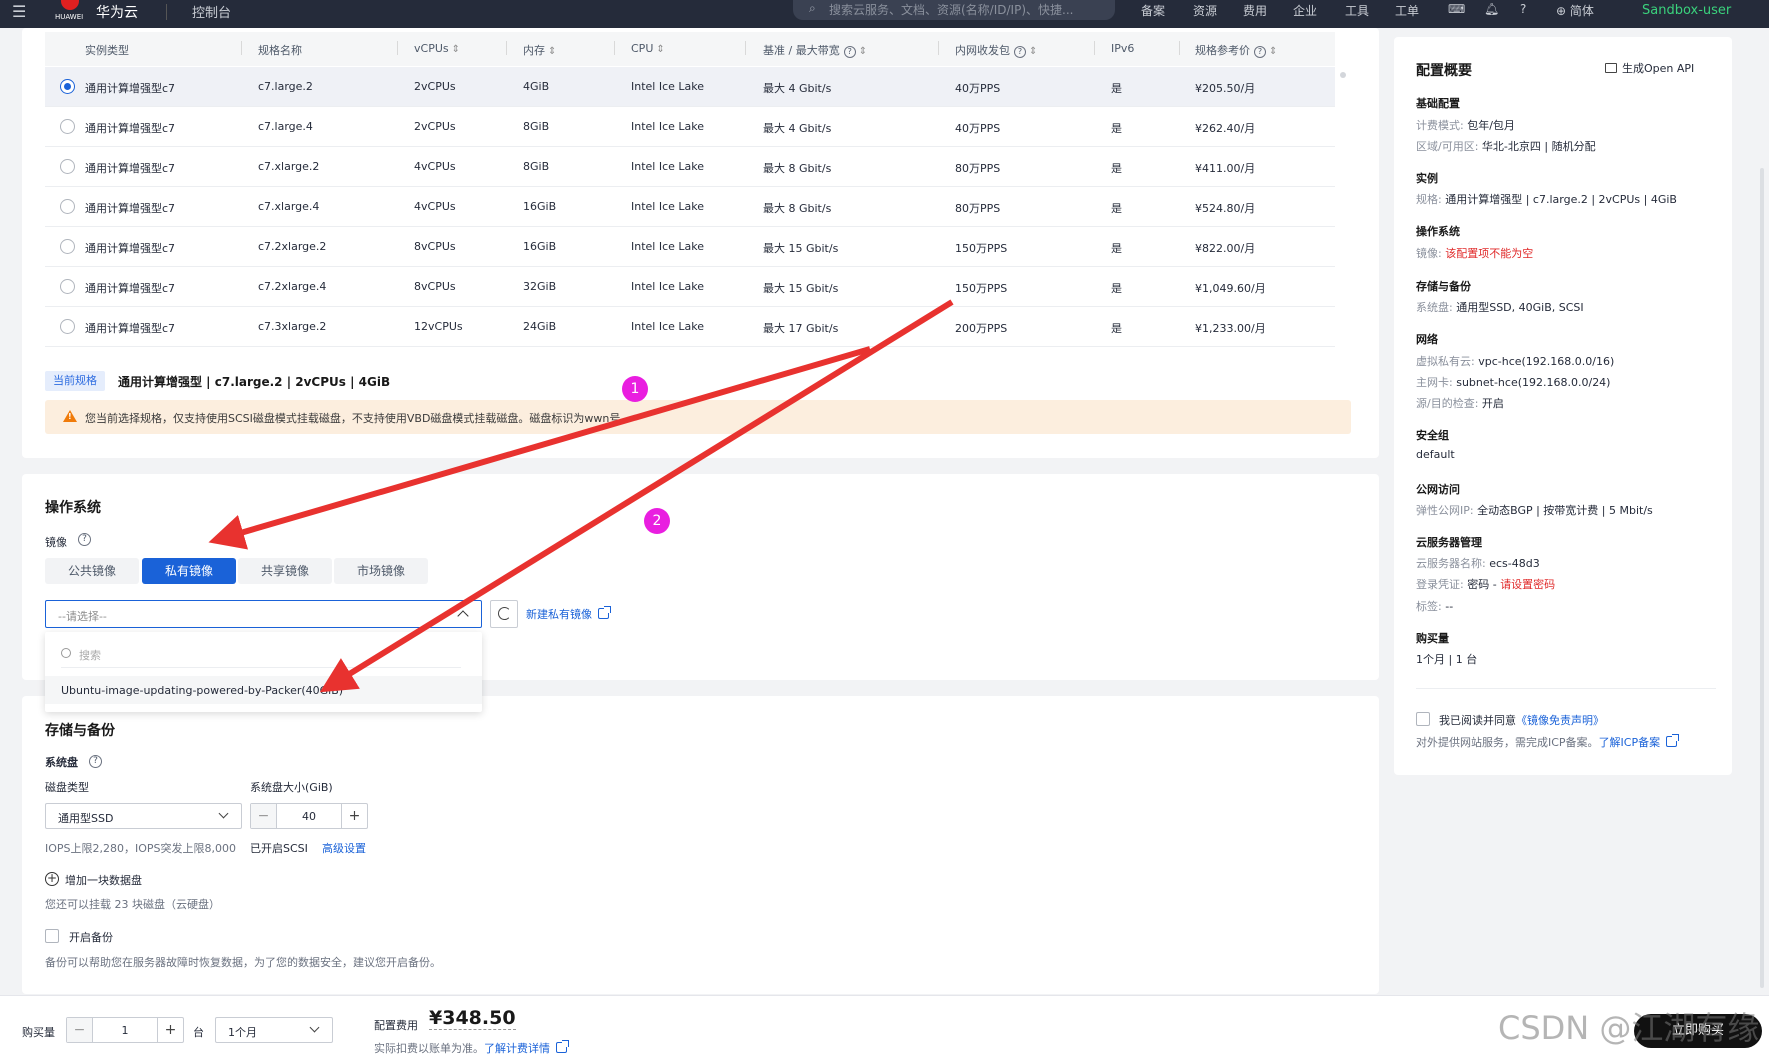  What do you see at coordinates (1153, 10) in the screenshot?
I see `nav-beian: 备案` at bounding box center [1153, 10].